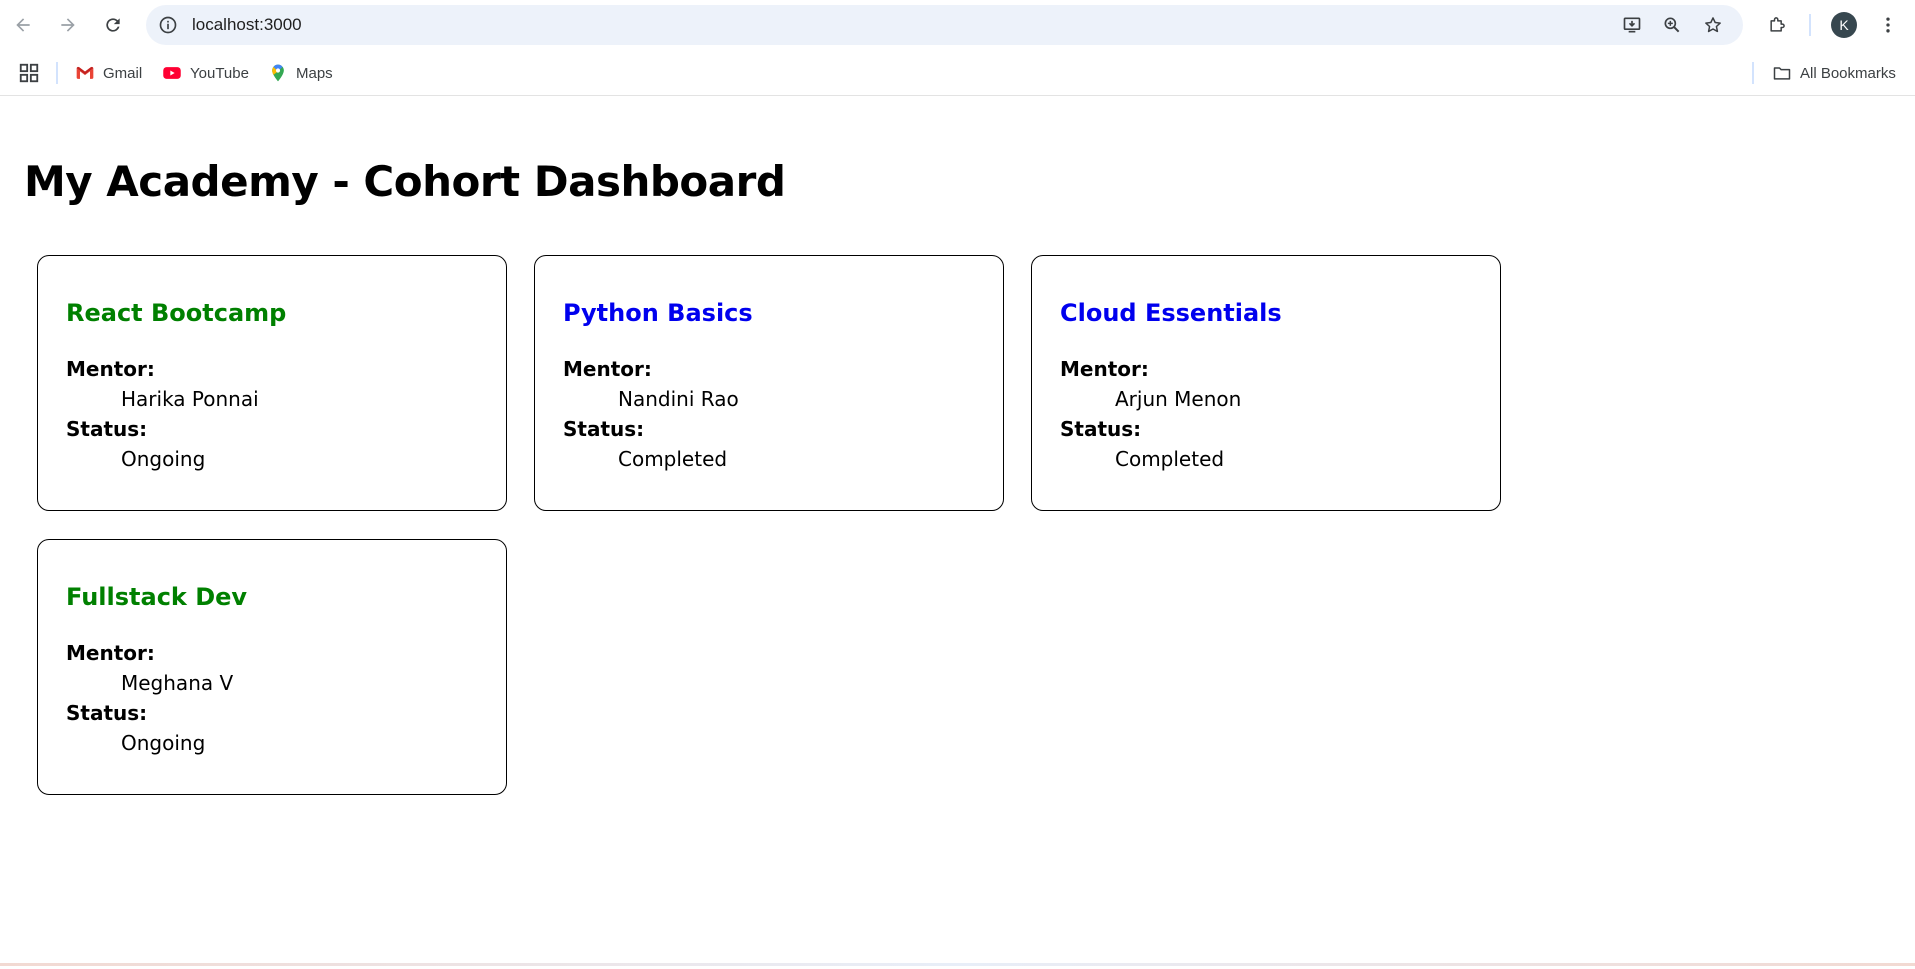 The image size is (1915, 969). I want to click on install-app-icon, so click(1632, 25).